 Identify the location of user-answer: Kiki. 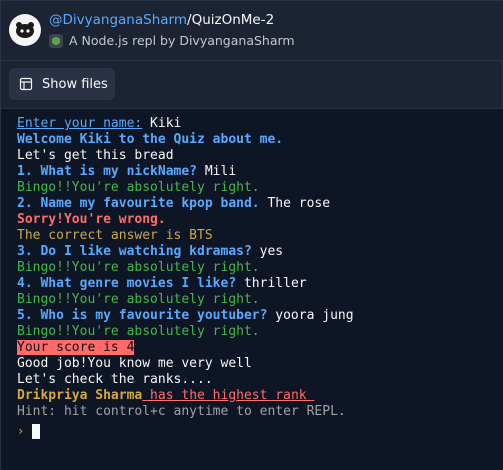
(162, 123).